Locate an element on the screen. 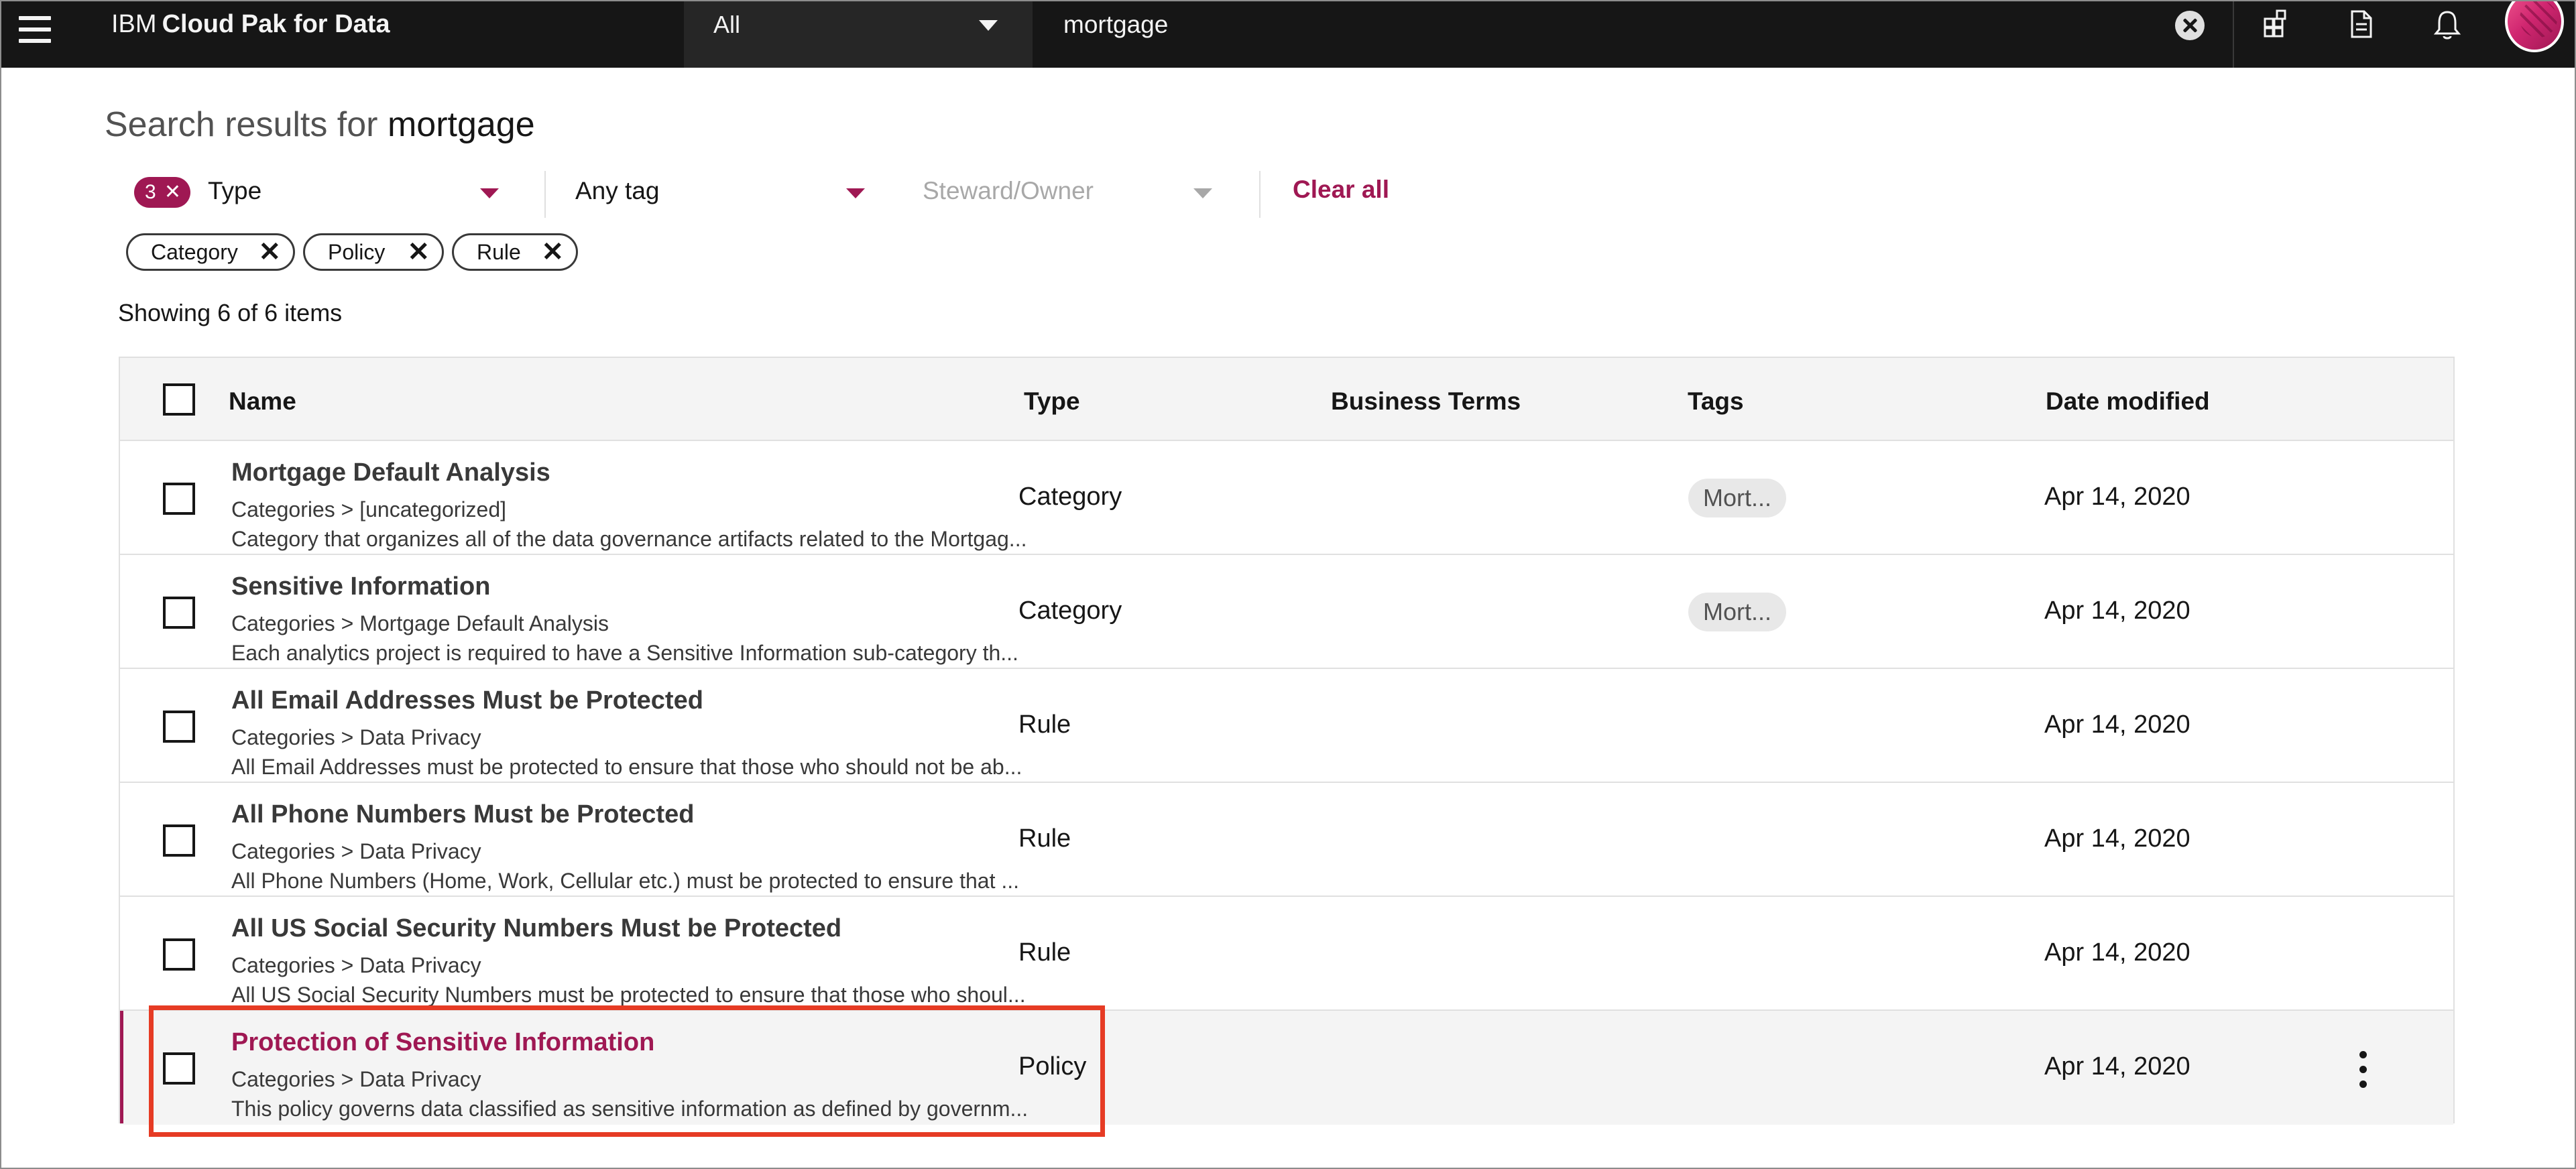 The image size is (2576, 1169). clear-search-icon is located at coordinates (2190, 25).